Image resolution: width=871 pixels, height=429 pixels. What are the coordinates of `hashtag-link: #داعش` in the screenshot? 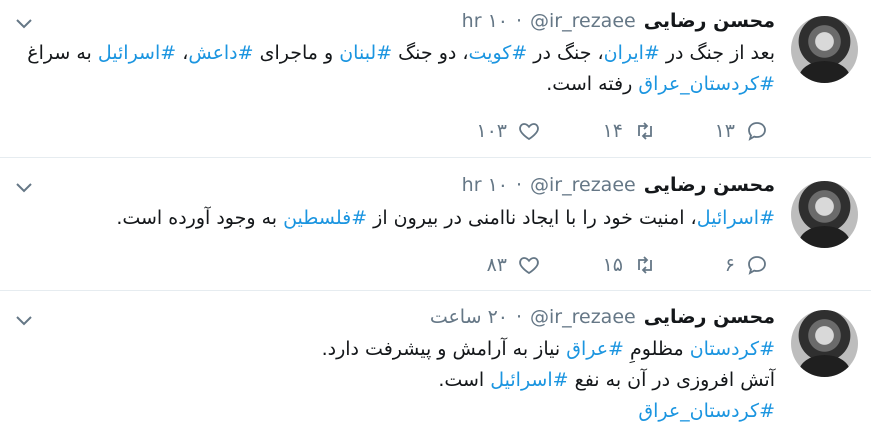 It's located at (220, 53).